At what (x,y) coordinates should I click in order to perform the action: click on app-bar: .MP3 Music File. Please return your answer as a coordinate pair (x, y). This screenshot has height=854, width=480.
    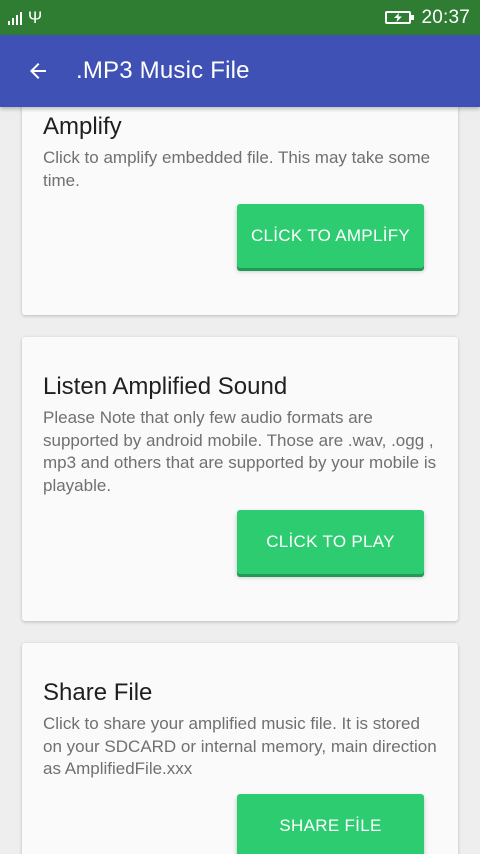
    Looking at the image, I should click on (240, 71).